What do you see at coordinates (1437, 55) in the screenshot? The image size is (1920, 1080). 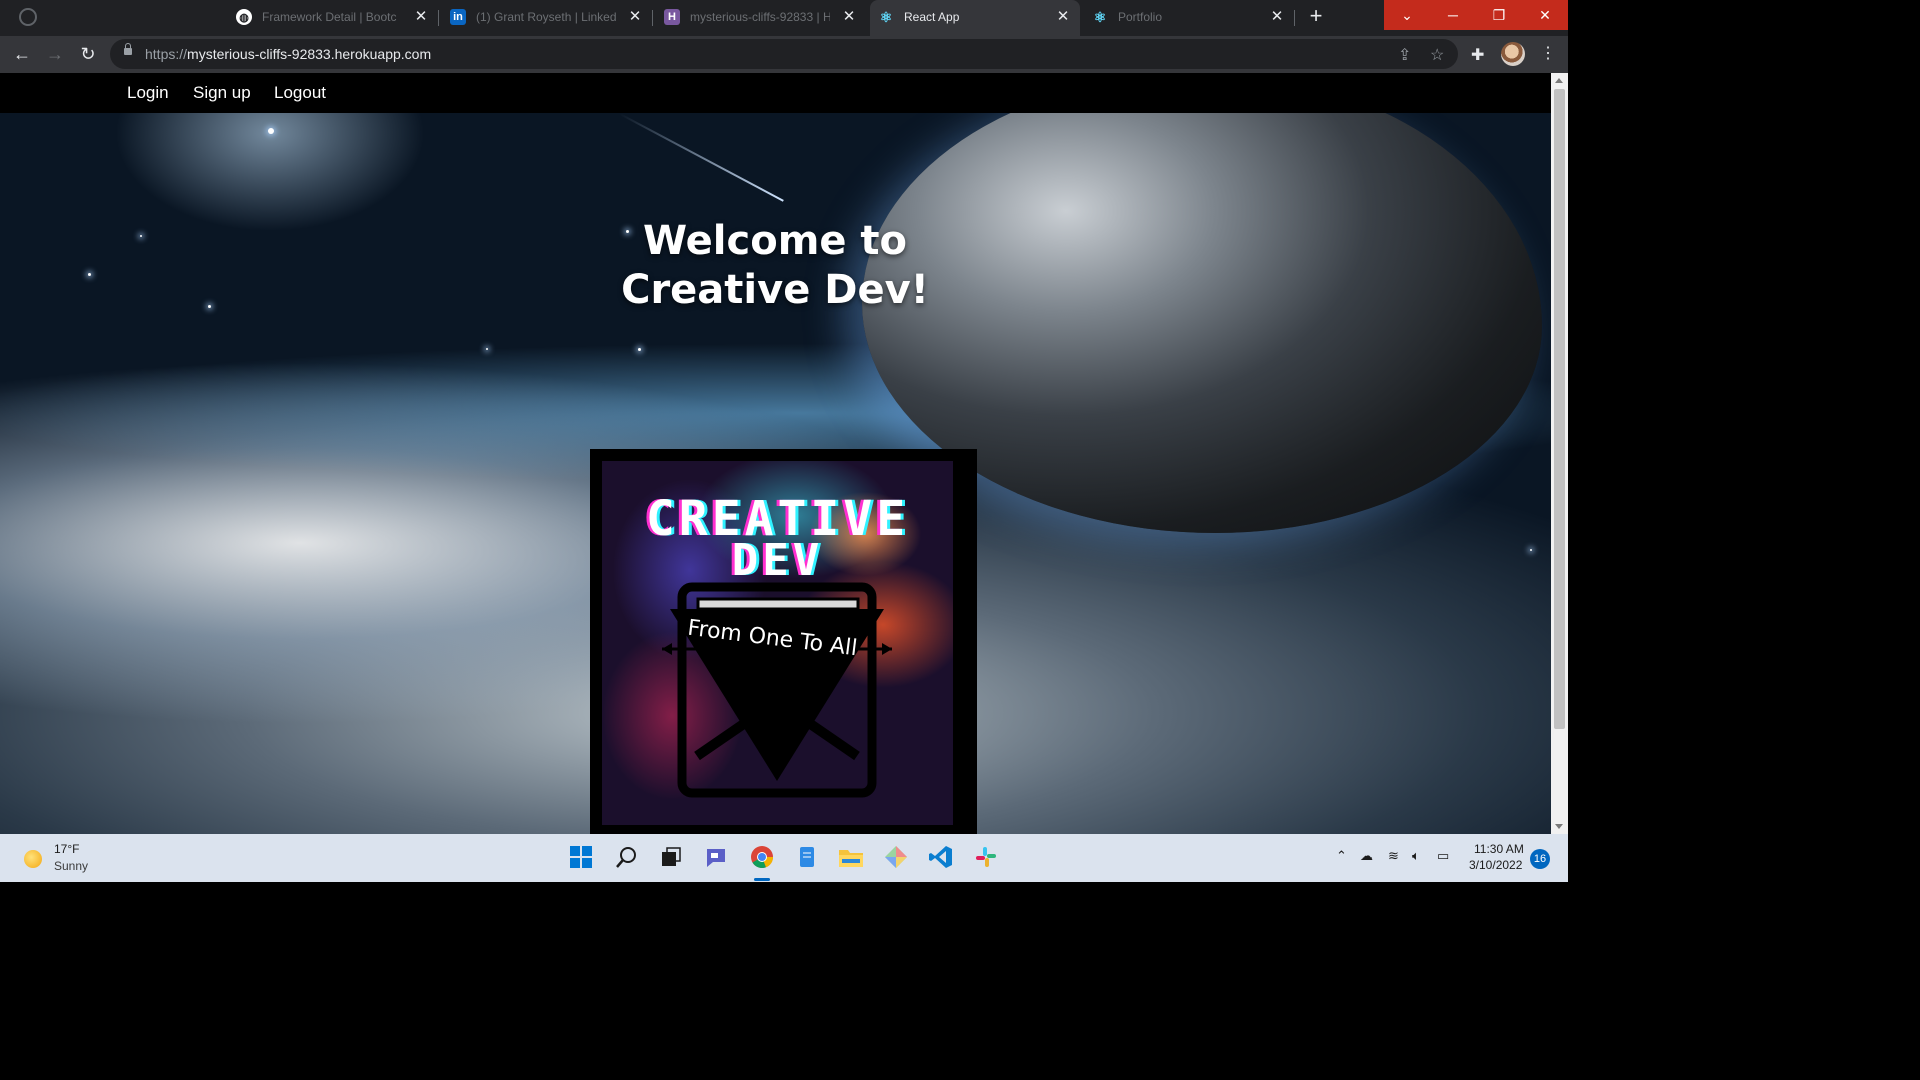 I see `bookmark-star-icon: ☆` at bounding box center [1437, 55].